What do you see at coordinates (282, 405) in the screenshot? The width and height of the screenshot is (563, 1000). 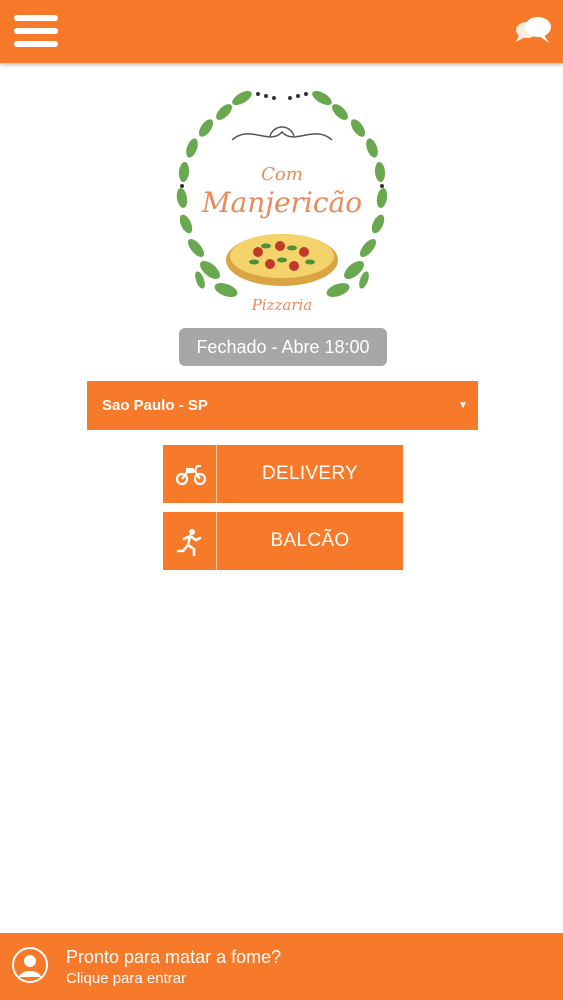 I see `city-select: Sao Paulo - SP ▼` at bounding box center [282, 405].